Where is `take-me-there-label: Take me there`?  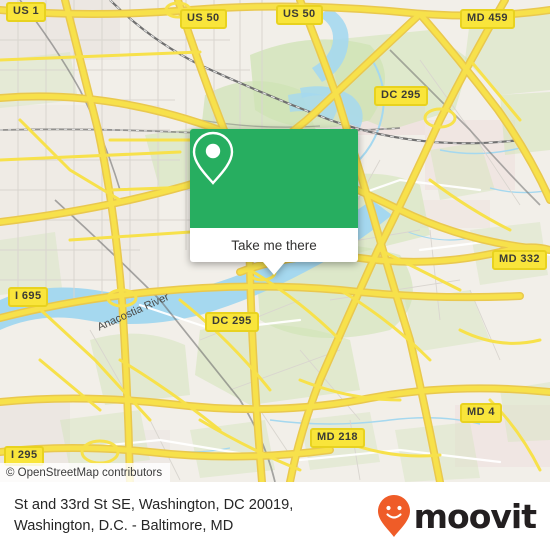
take-me-there-label: Take me there is located at coordinates (274, 245).